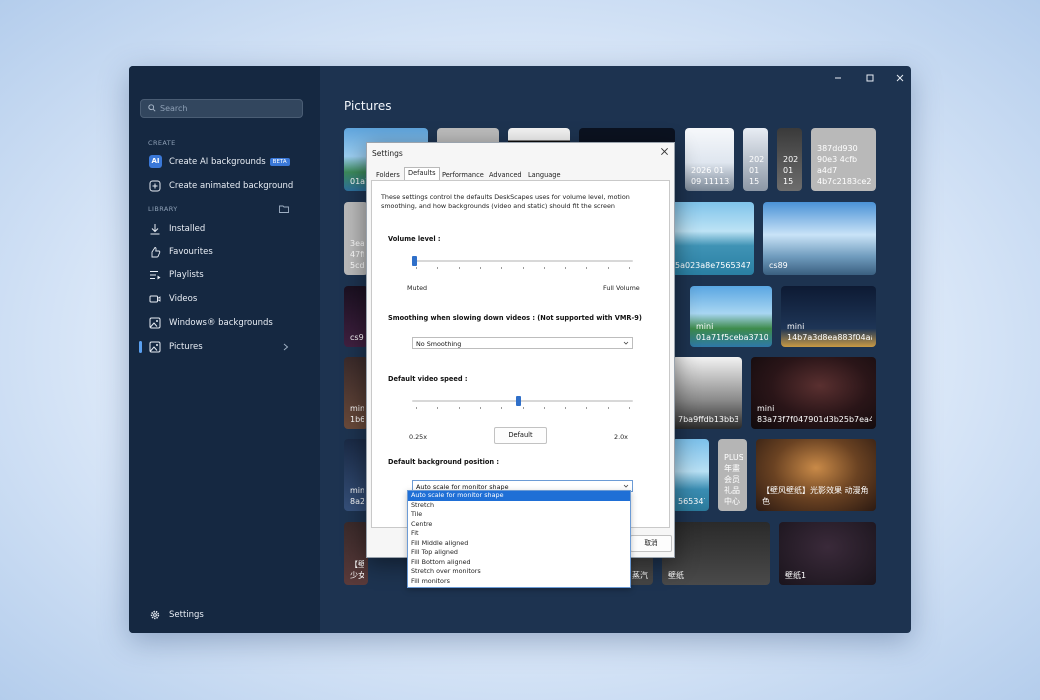 The image size is (1040, 700). Describe the element at coordinates (156, 252) in the screenshot. I see `hand-heart-icon` at that location.